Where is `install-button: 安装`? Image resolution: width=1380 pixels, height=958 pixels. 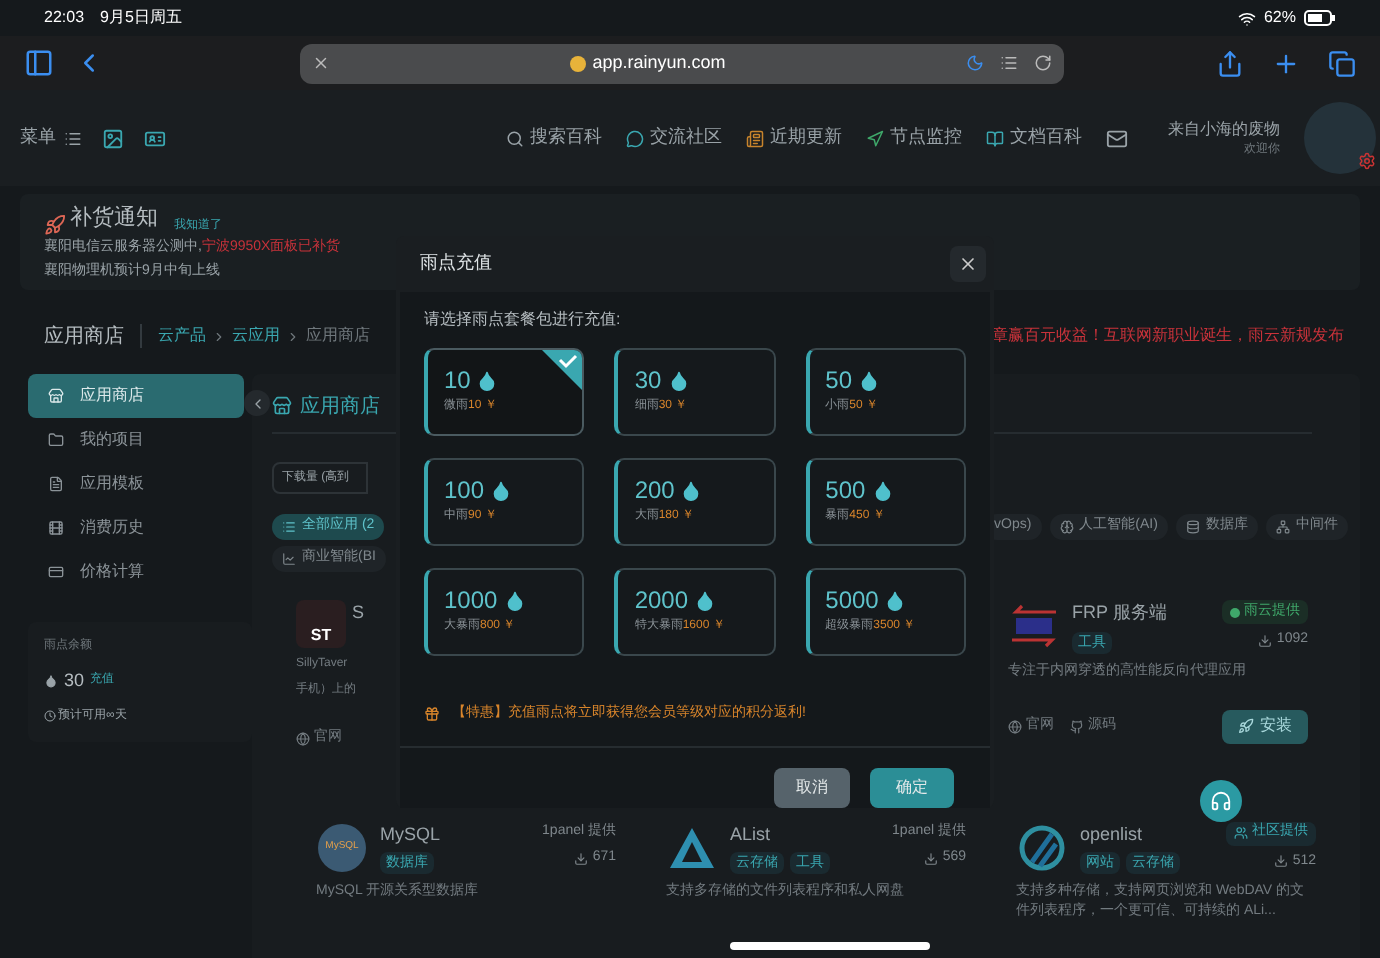
install-button: 安装 is located at coordinates (1265, 726).